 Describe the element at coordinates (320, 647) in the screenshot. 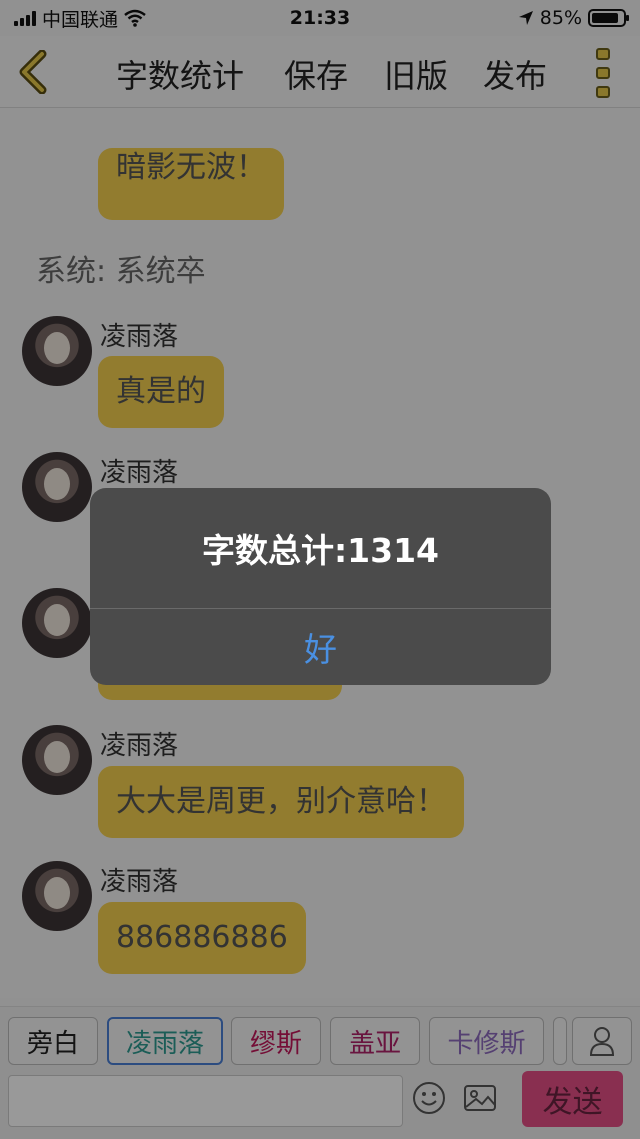

I see `alert-ok-button: 好` at that location.